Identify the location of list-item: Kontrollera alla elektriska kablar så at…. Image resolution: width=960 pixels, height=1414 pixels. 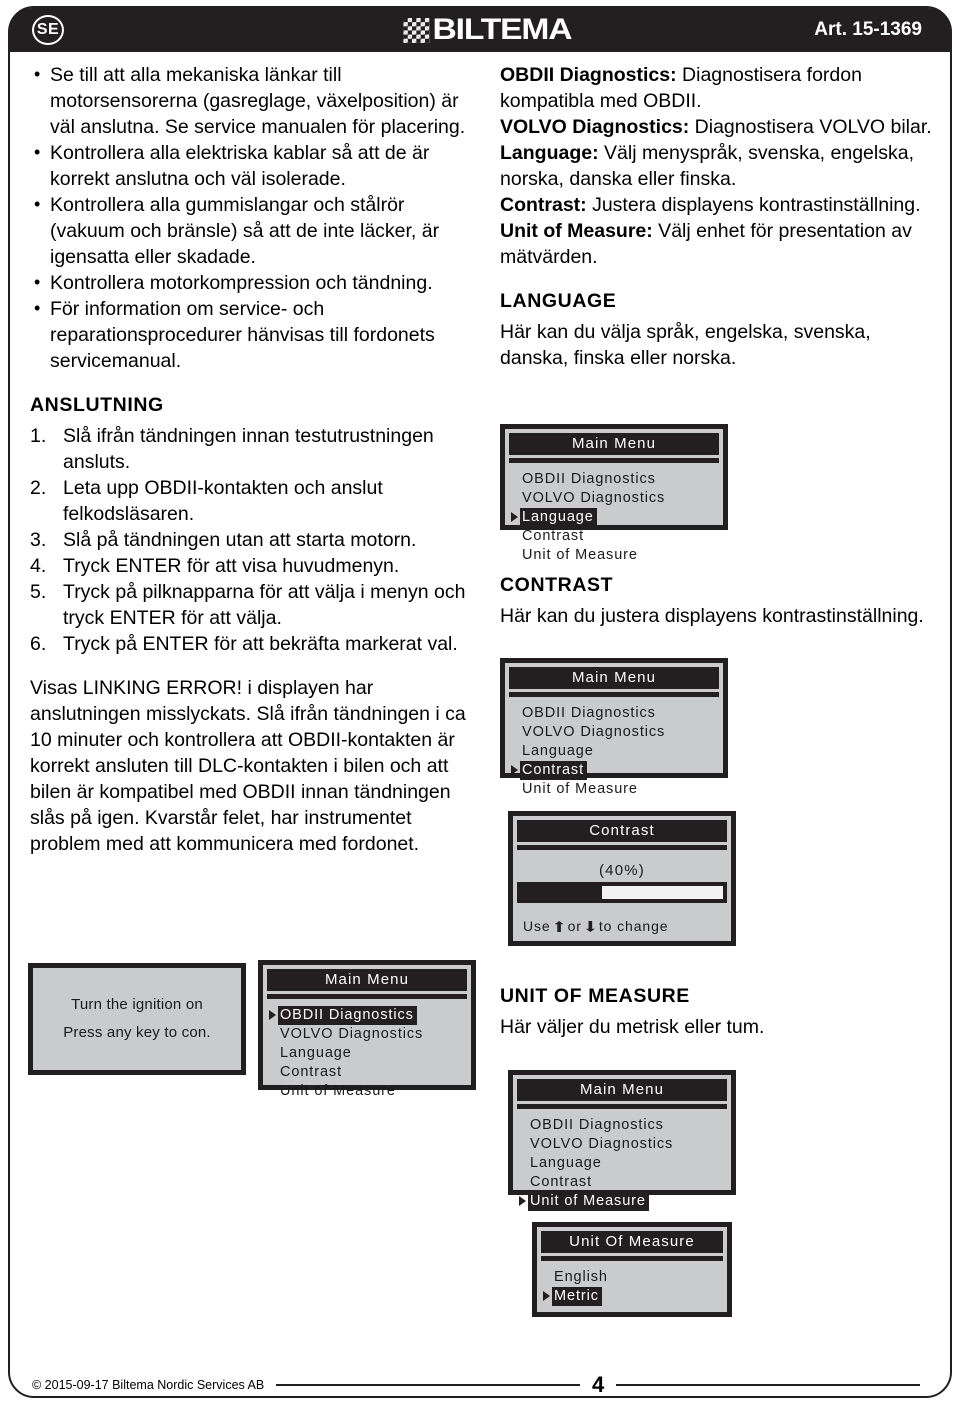
(250, 165).